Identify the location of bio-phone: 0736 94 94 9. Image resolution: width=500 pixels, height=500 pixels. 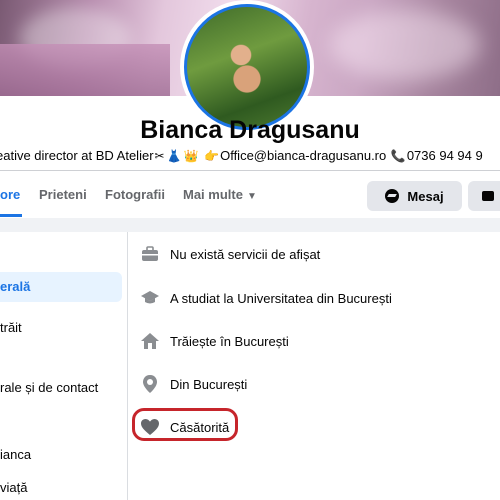
(444, 155).